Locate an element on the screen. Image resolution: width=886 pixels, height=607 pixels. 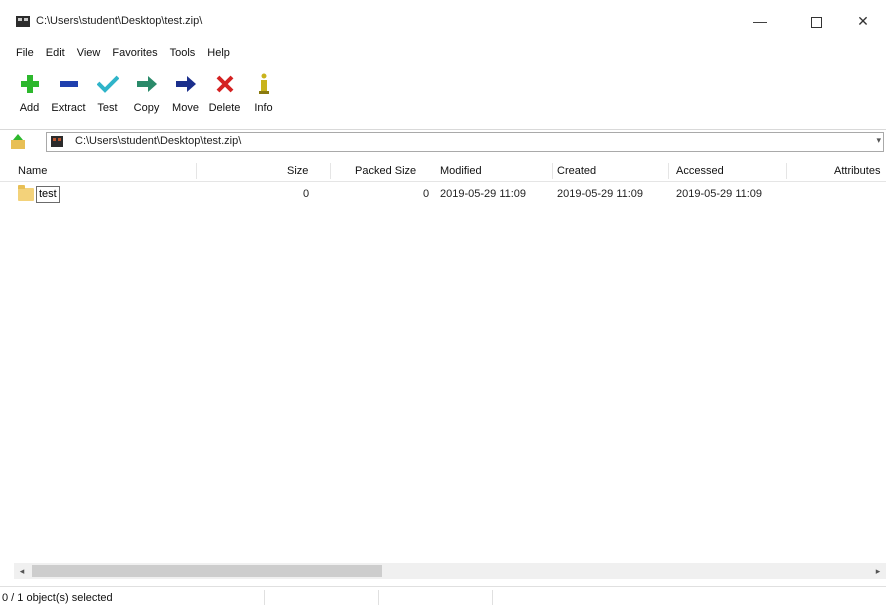
toolbar: Add Extract Test Copy Move Delete Info is located at coordinates (146, 96).